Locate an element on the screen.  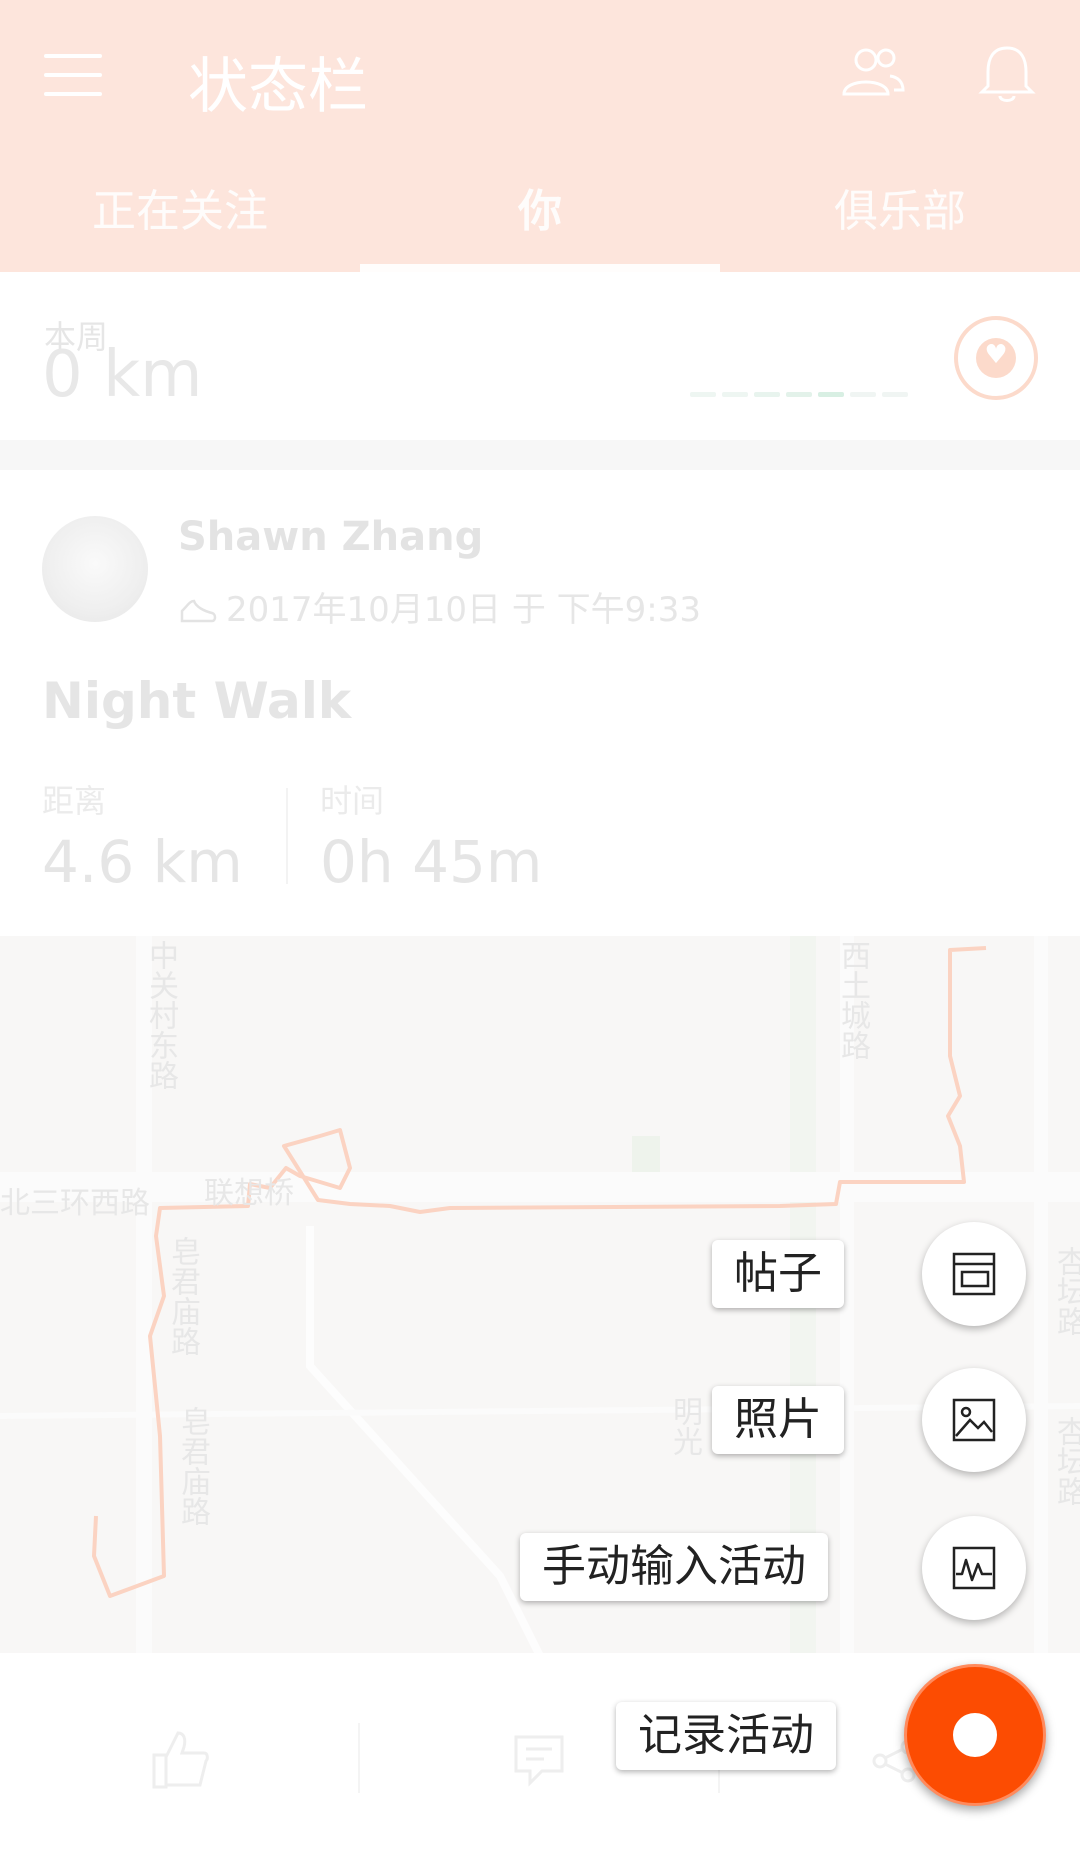
manual-activity-icon is located at coordinates (974, 1568).